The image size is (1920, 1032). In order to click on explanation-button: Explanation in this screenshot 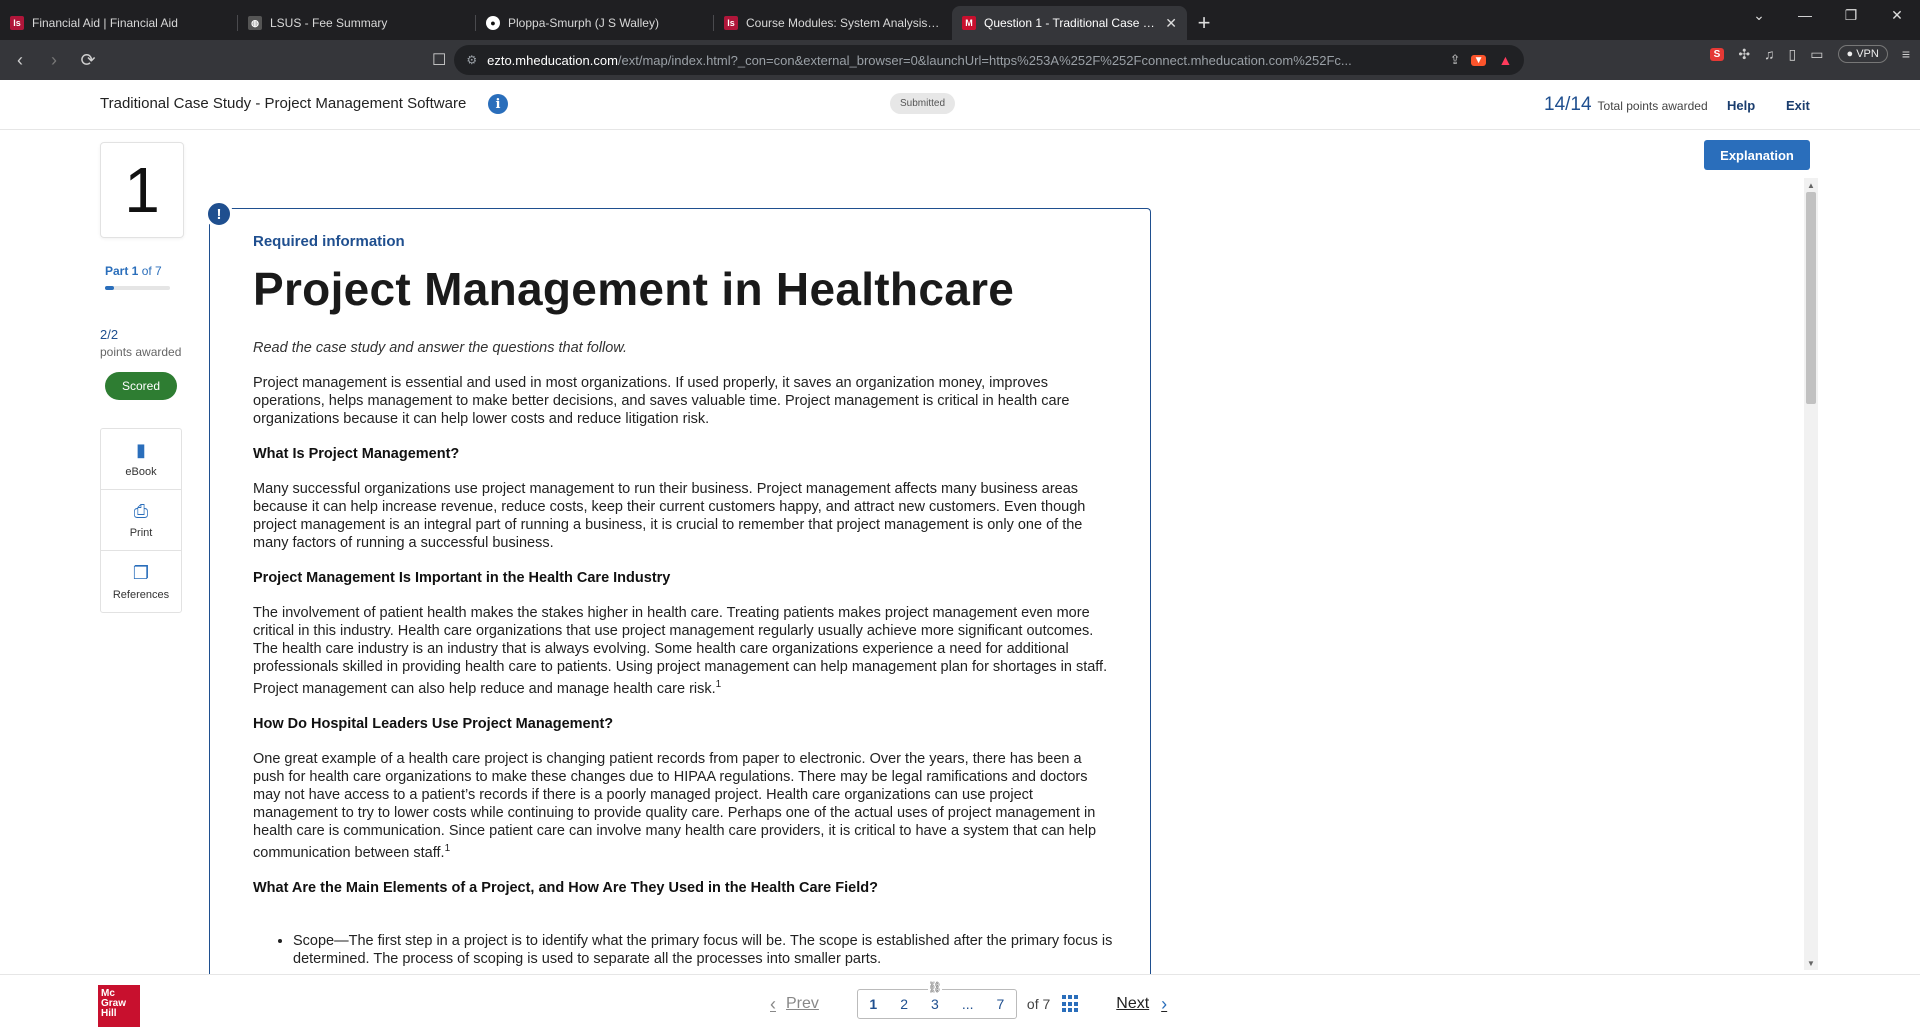, I will do `click(1757, 155)`.